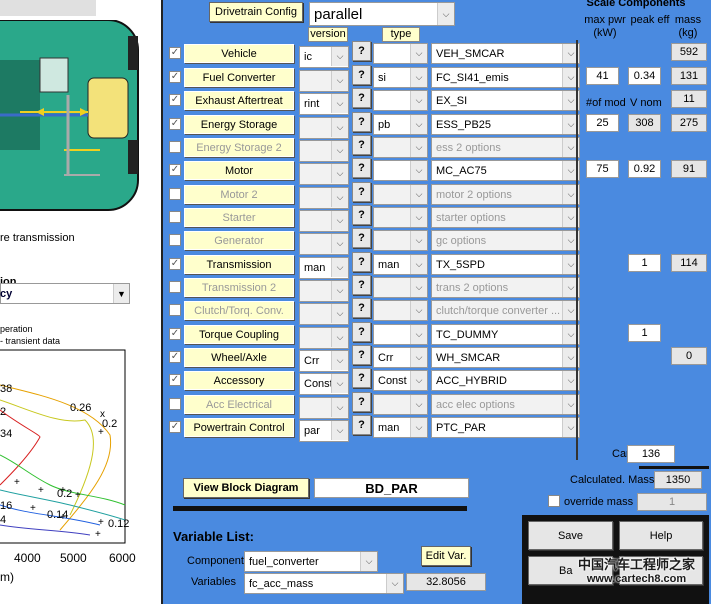 The image size is (711, 604). I want to click on component-button: Fuel Converter, so click(239, 77).